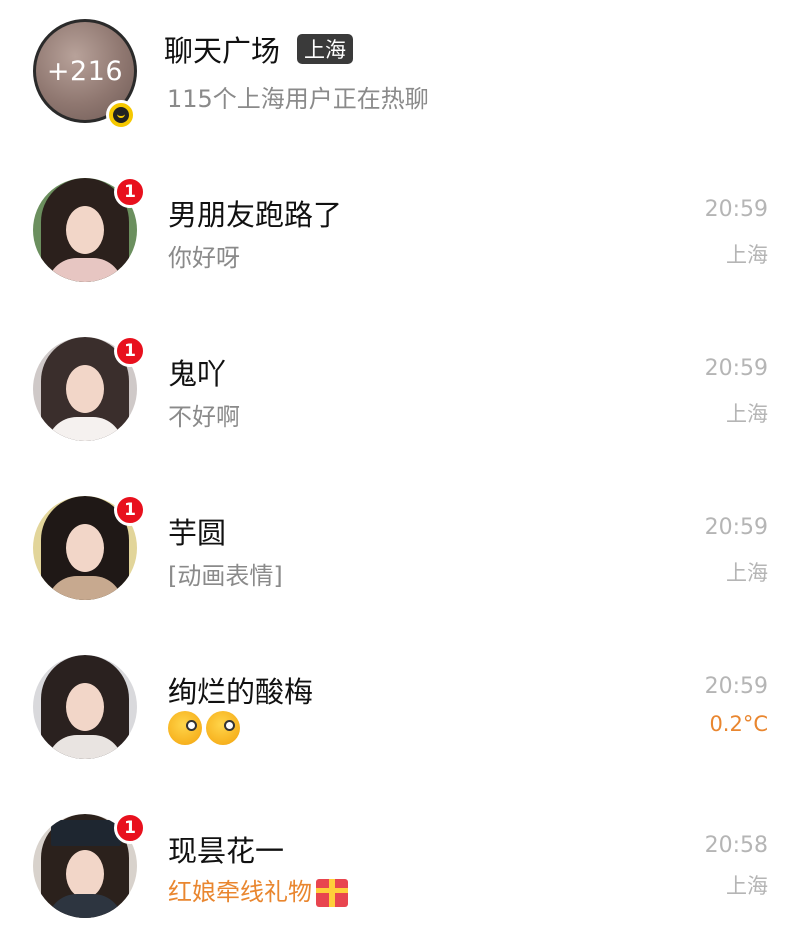 The width and height of the screenshot is (800, 946). Describe the element at coordinates (204, 258) in the screenshot. I see `chat-last-message: 你好呀` at that location.